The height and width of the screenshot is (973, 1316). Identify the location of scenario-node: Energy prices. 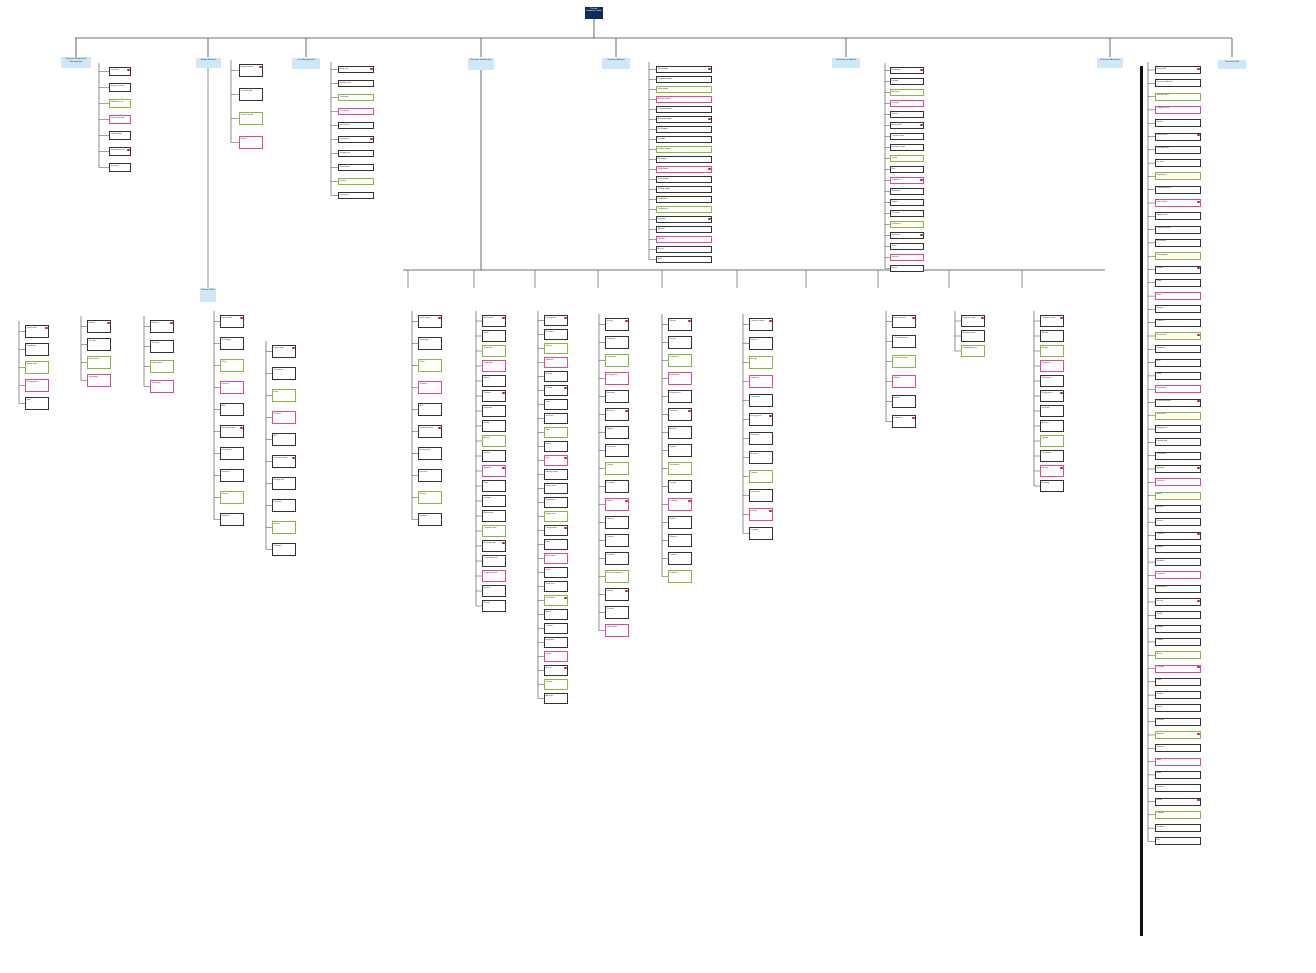
(761, 419).